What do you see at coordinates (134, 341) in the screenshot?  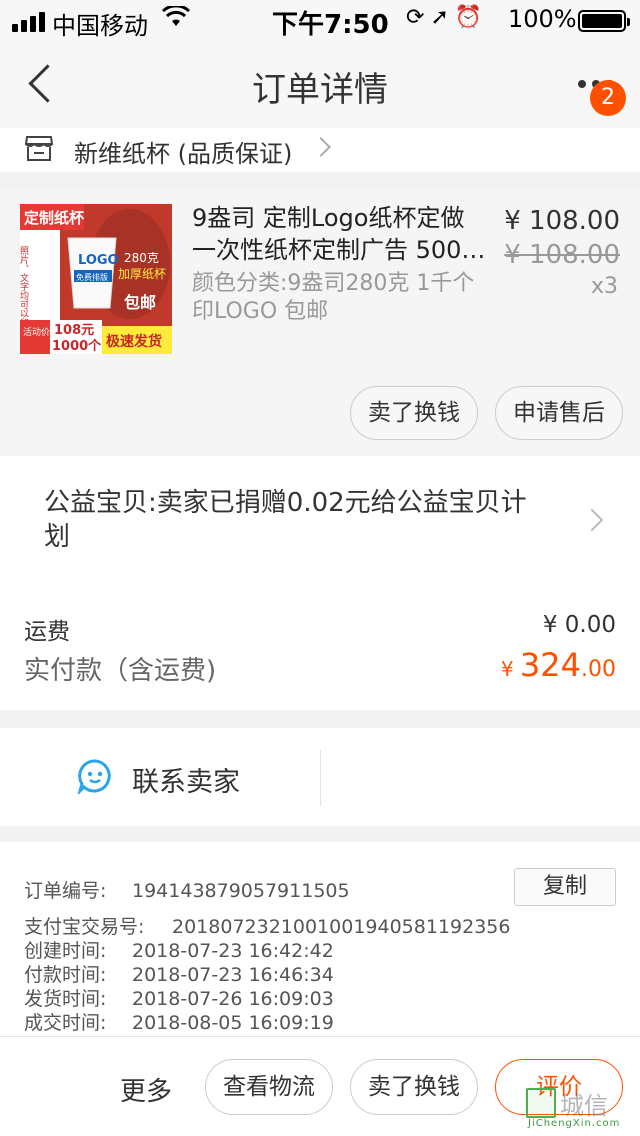 I see `thumb-fast-ship: 极速发货` at bounding box center [134, 341].